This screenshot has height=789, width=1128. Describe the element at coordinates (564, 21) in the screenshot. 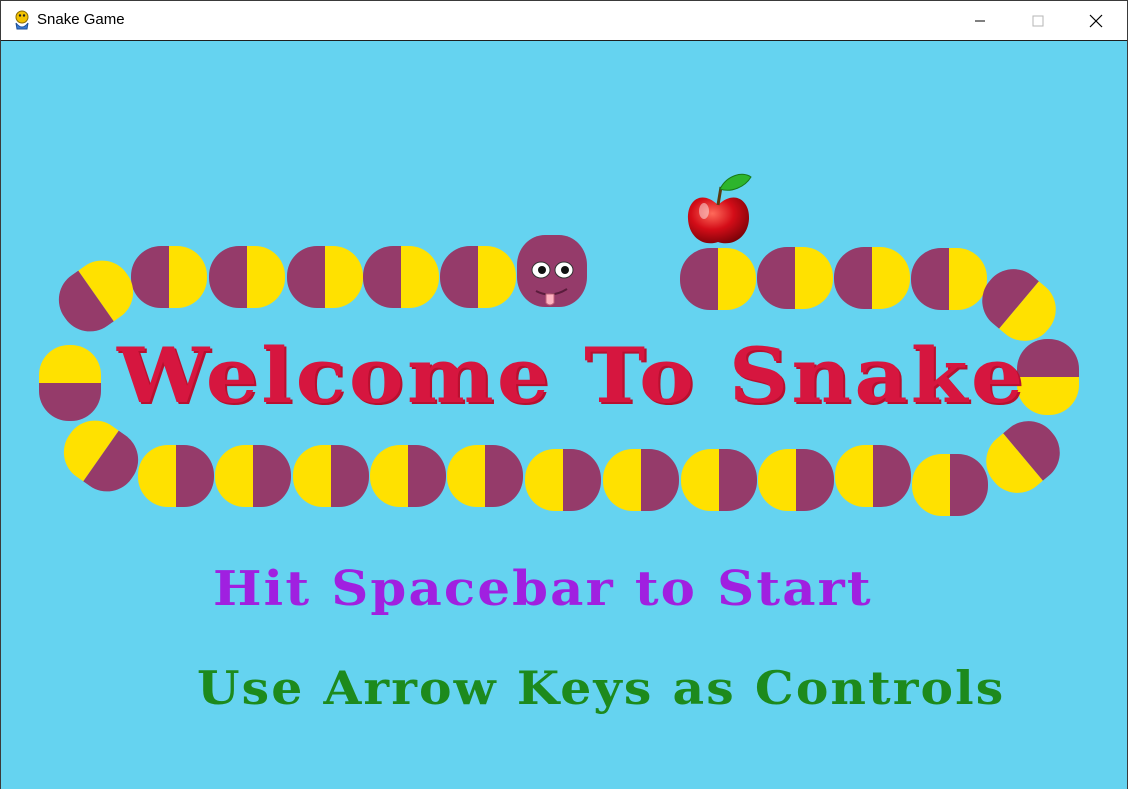

I see `title-bar: Snake Game` at that location.